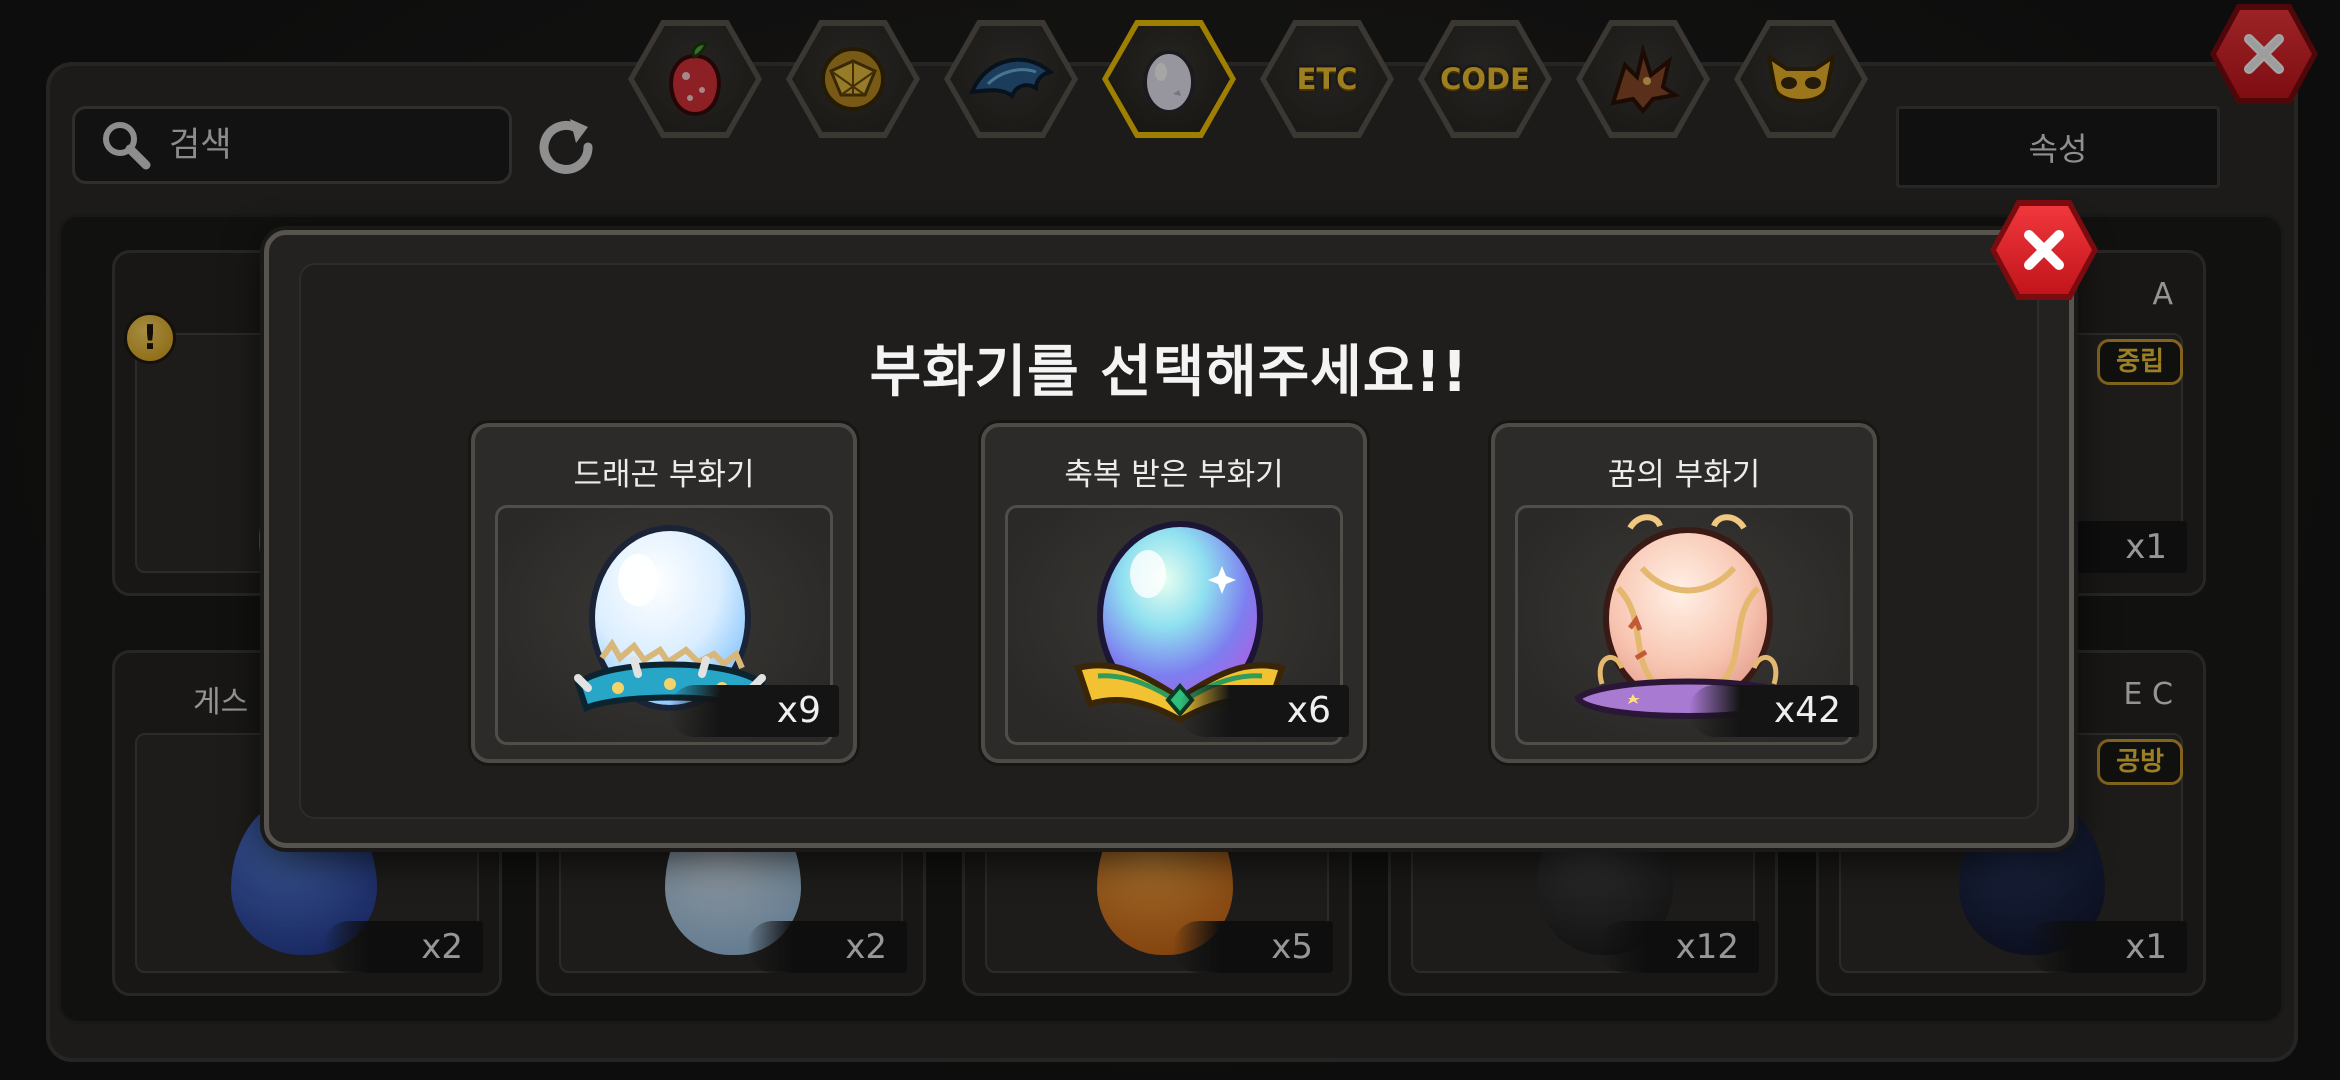 The image size is (2340, 1080). What do you see at coordinates (1174, 593) in the screenshot?
I see `incubator-option-blessed: 축복 받은 부화기 x6` at bounding box center [1174, 593].